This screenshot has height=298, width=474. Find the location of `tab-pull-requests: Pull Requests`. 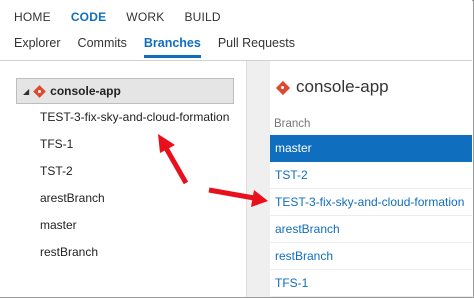

tab-pull-requests: Pull Requests is located at coordinates (256, 47).